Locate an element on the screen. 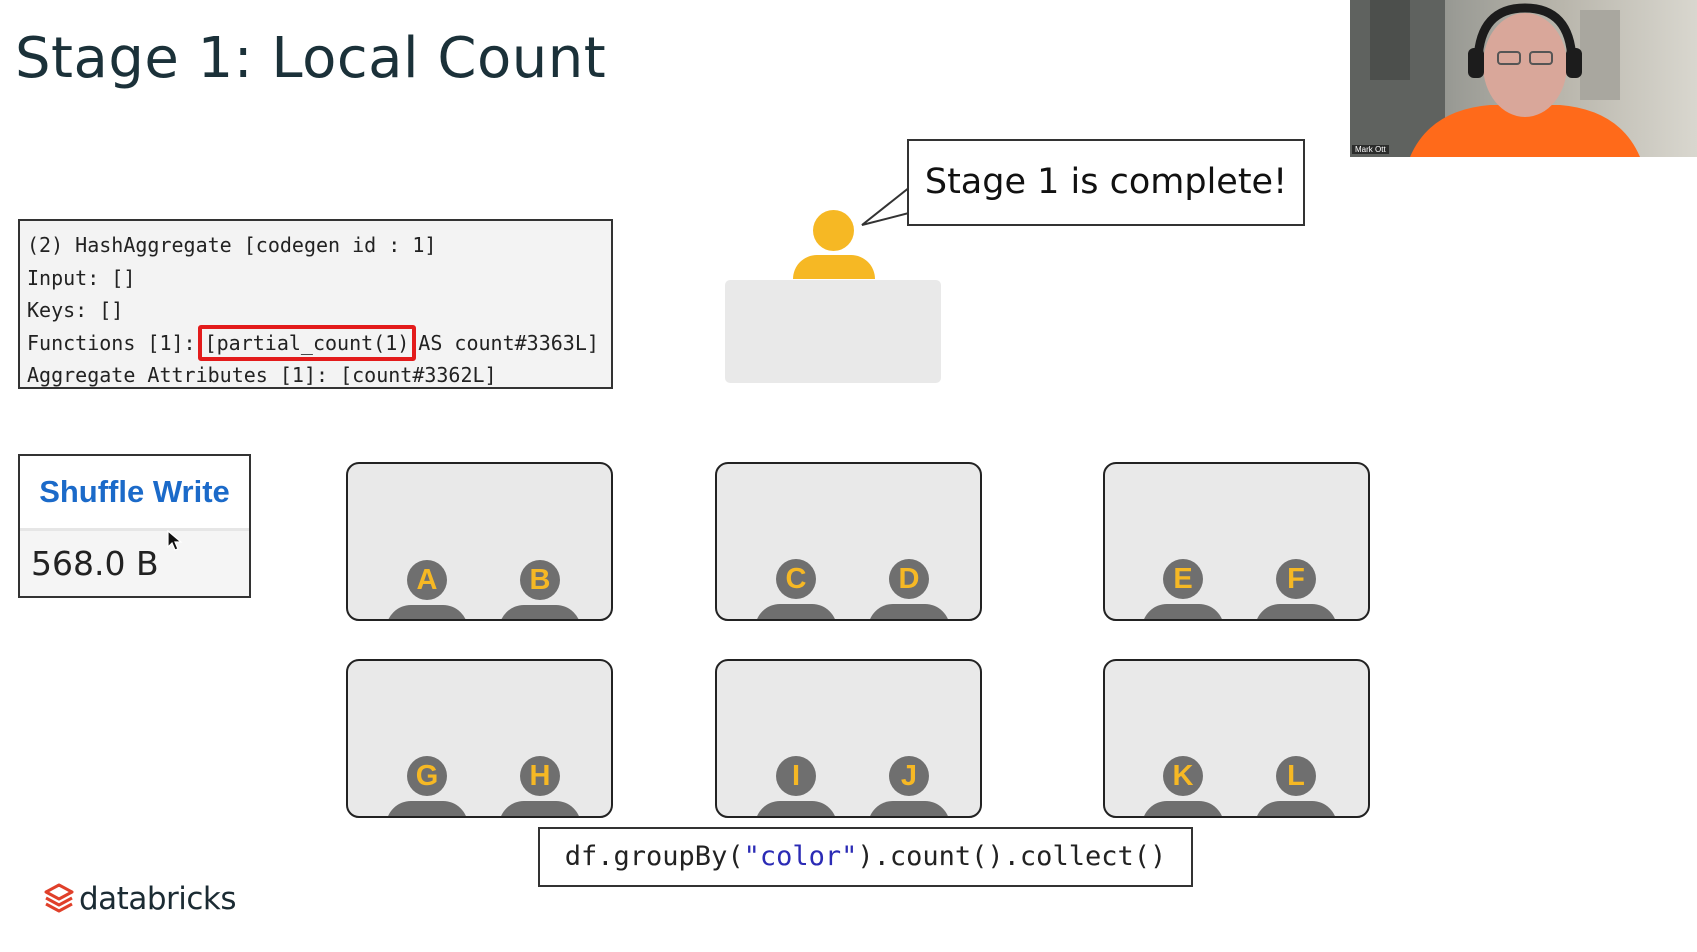 This screenshot has width=1697, height=952. task-slot-label: A is located at coordinates (427, 580).